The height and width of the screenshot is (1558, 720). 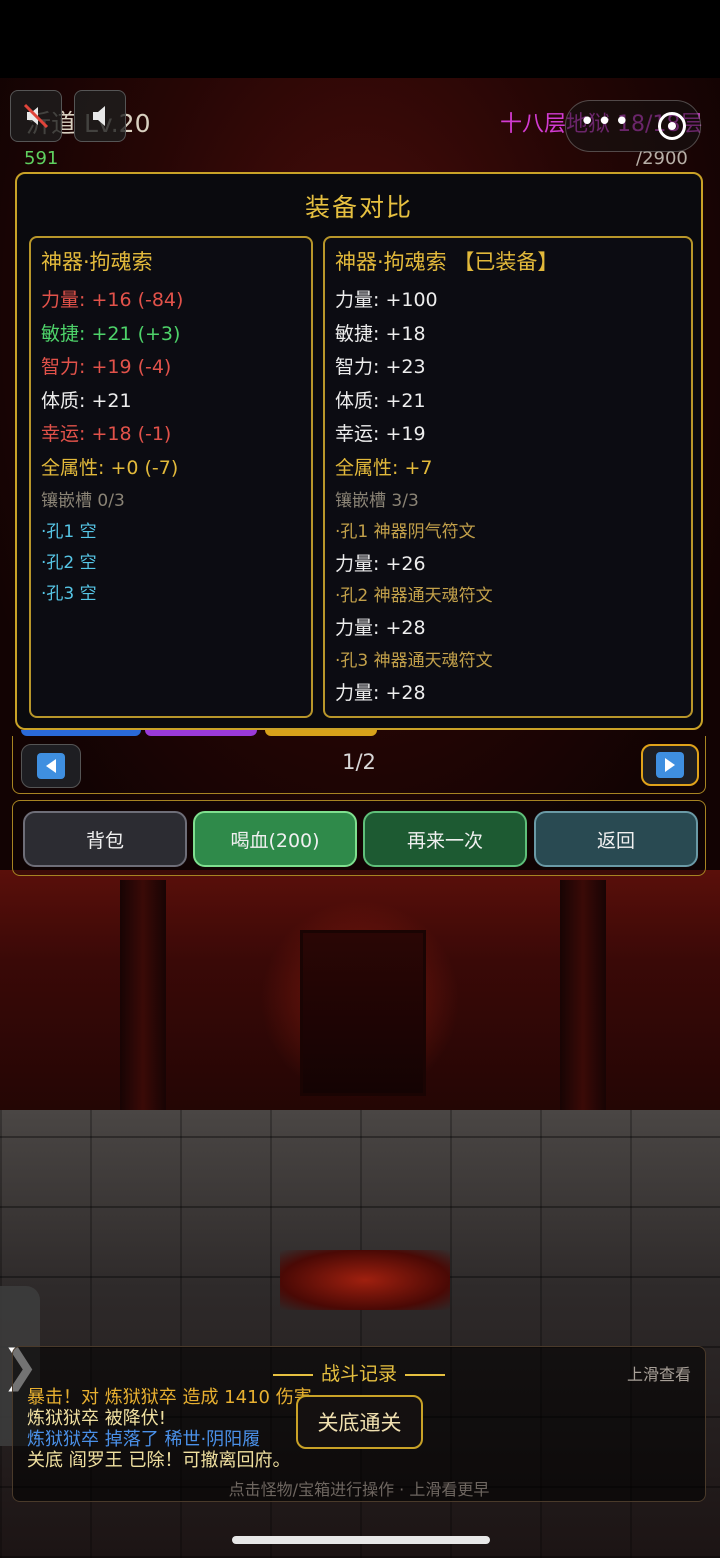 I want to click on battle-log-title: 战斗记录, so click(x=359, y=1372).